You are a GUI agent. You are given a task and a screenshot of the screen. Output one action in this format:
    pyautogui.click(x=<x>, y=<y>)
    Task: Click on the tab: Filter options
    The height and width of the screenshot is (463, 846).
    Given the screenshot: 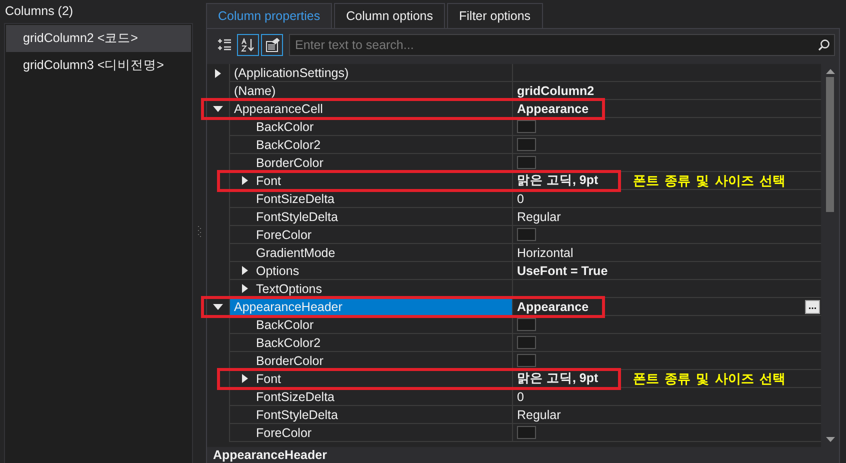 What is the action you would take?
    pyautogui.click(x=495, y=15)
    